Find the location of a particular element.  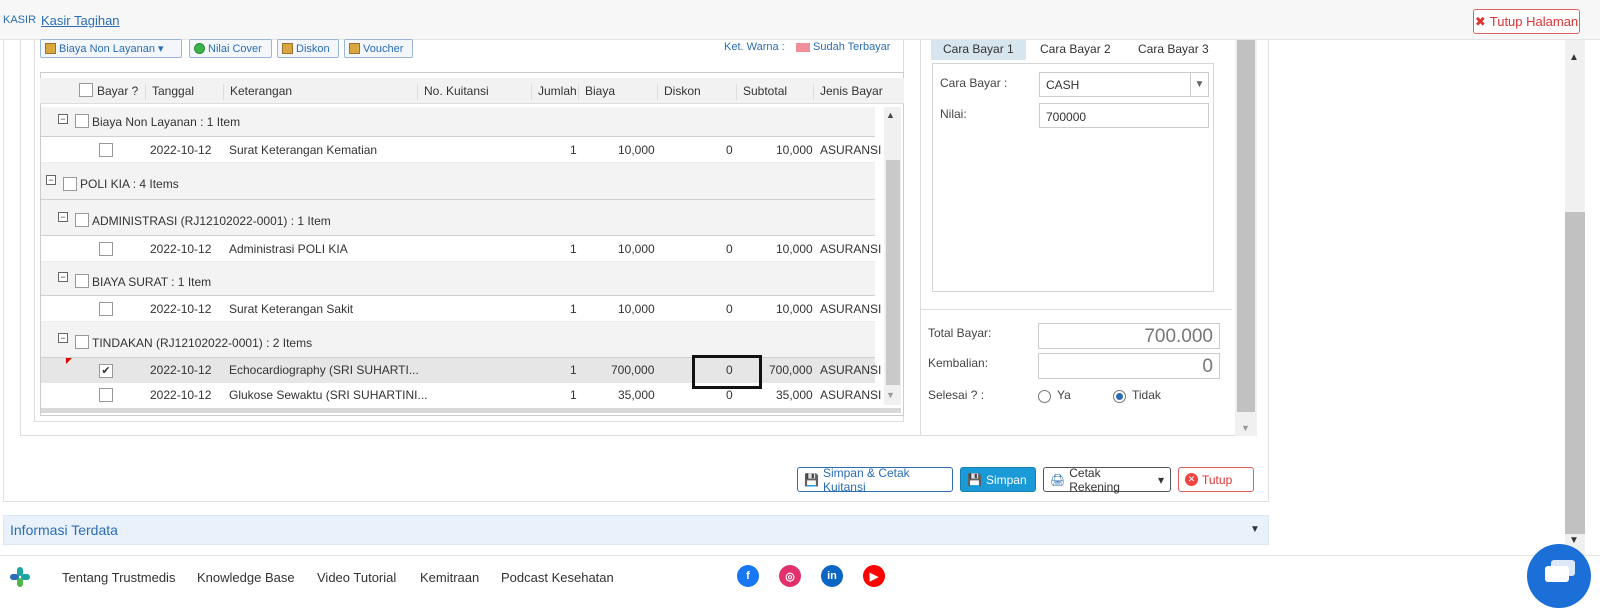

cell-keterangan: Surat Keterangan Kematian is located at coordinates (303, 150).